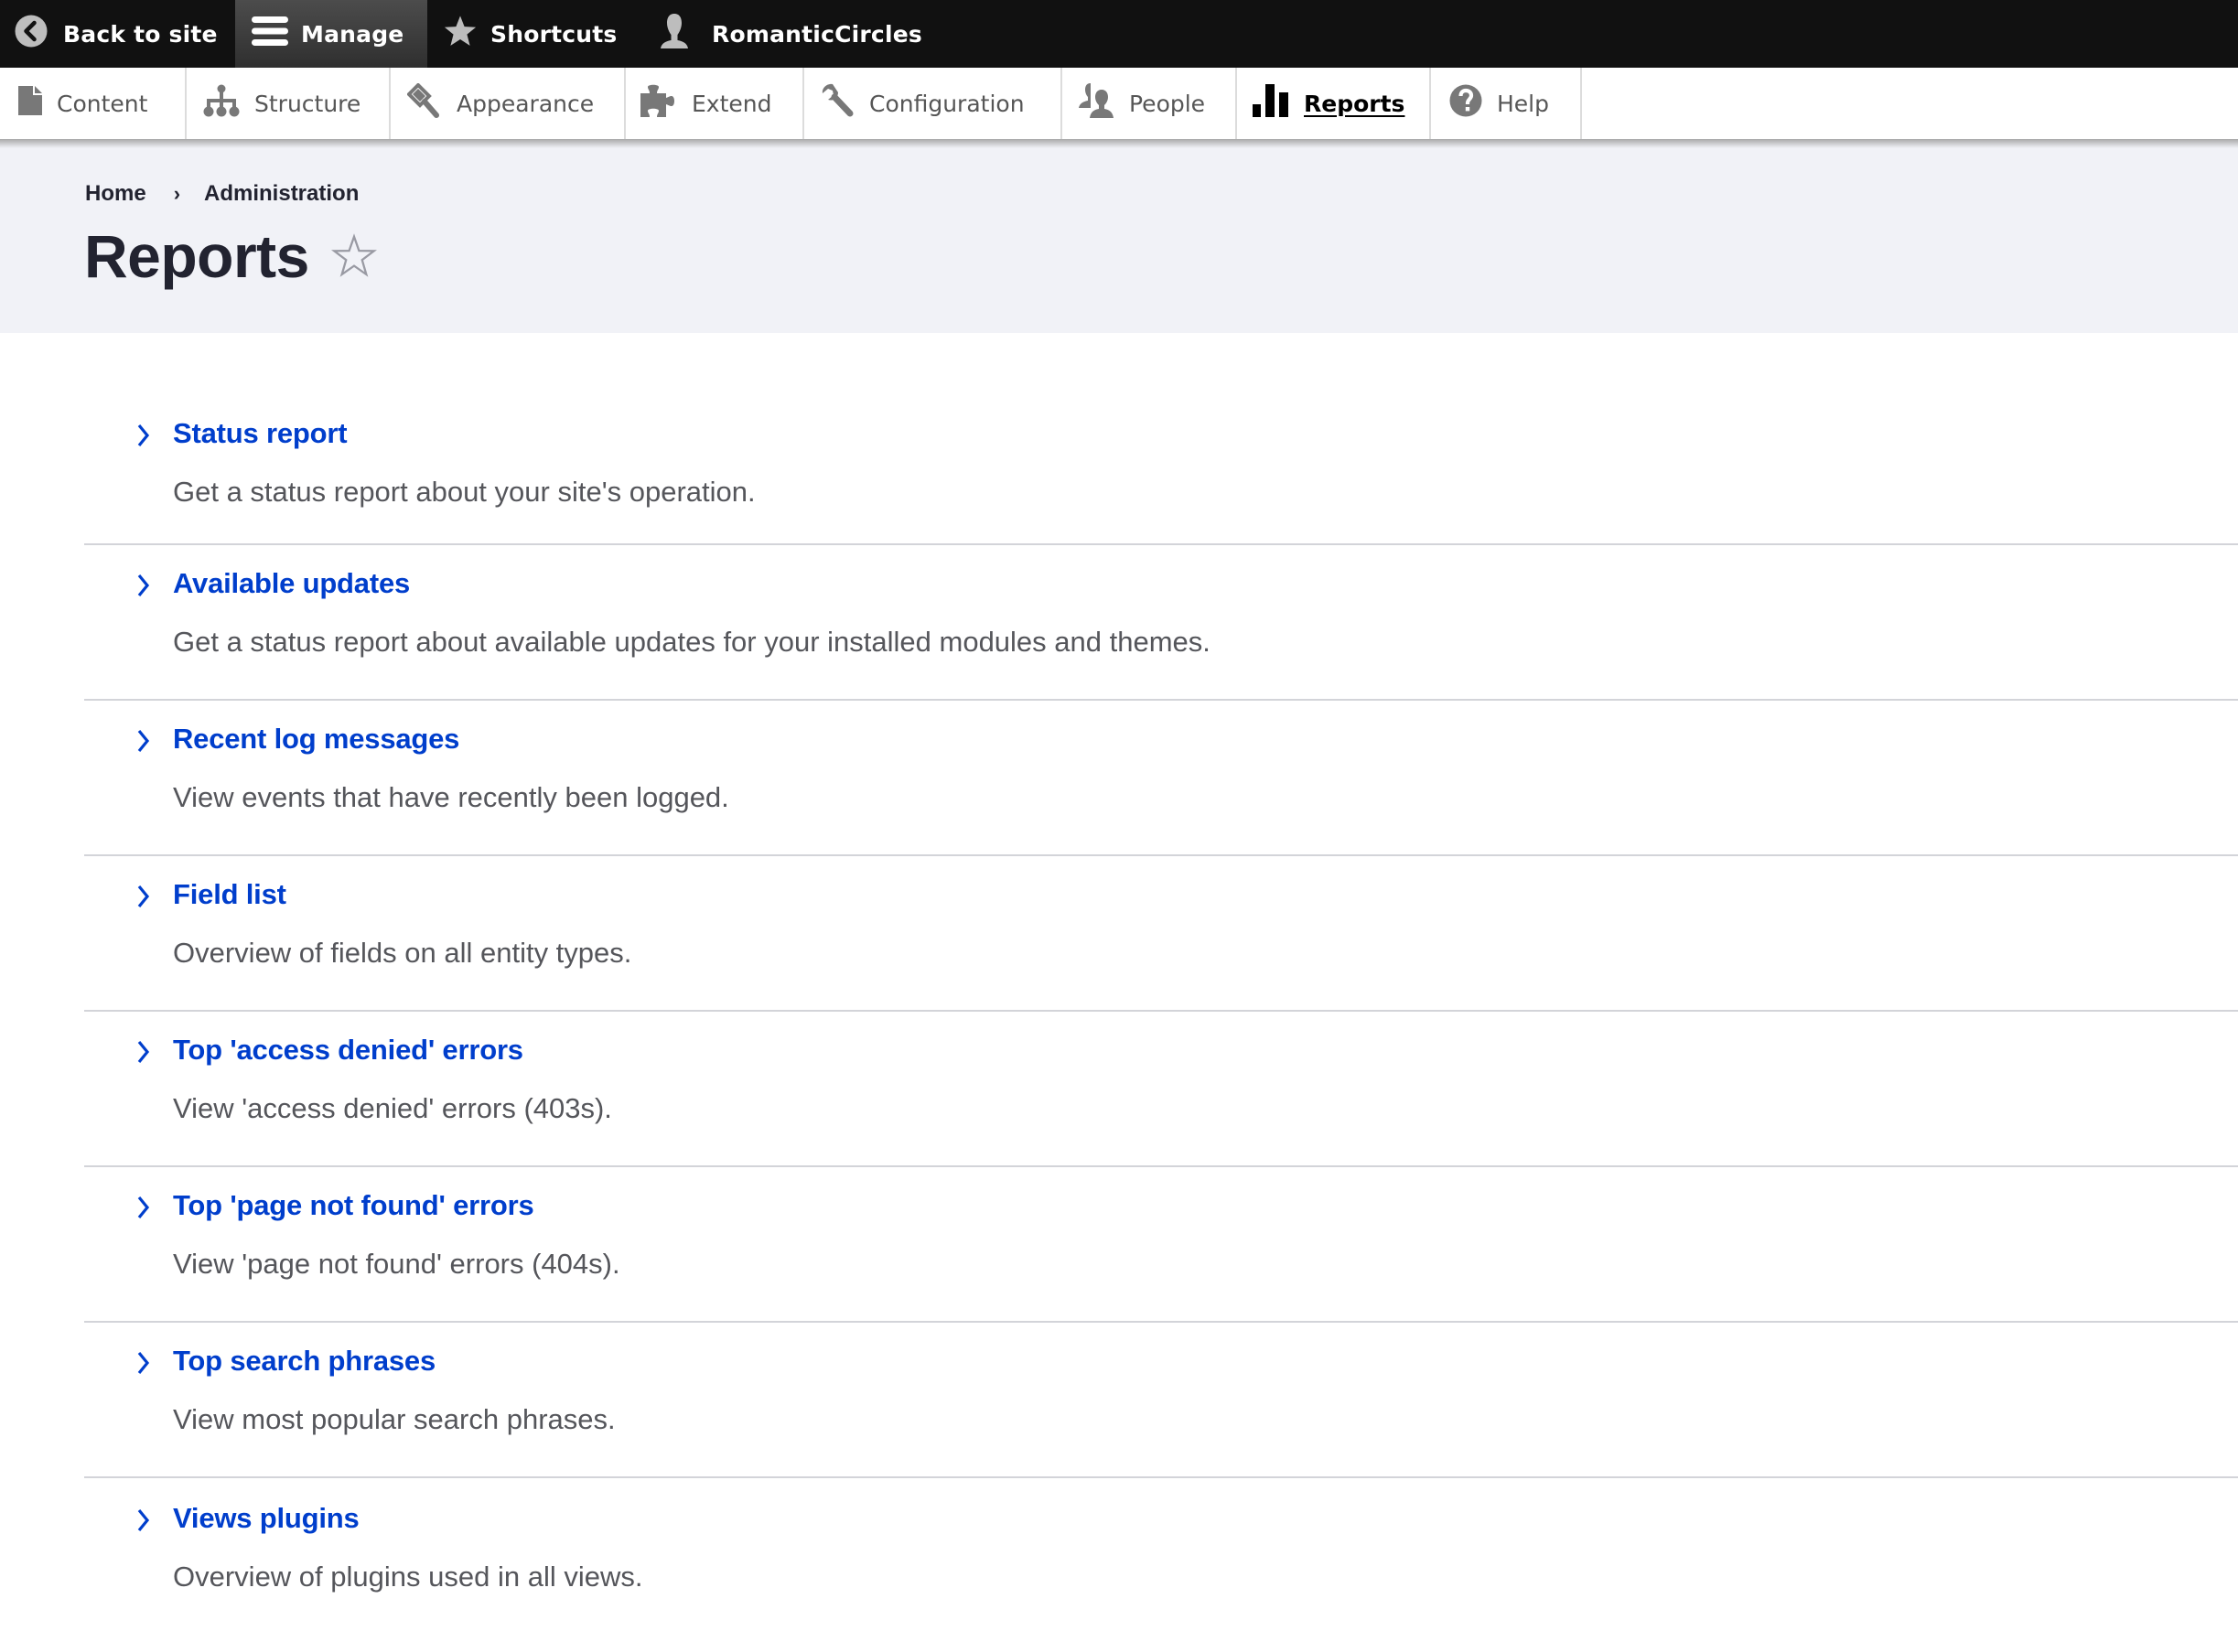 This screenshot has width=2238, height=1652. What do you see at coordinates (266, 1518) in the screenshot?
I see `report-link: Views plugins` at bounding box center [266, 1518].